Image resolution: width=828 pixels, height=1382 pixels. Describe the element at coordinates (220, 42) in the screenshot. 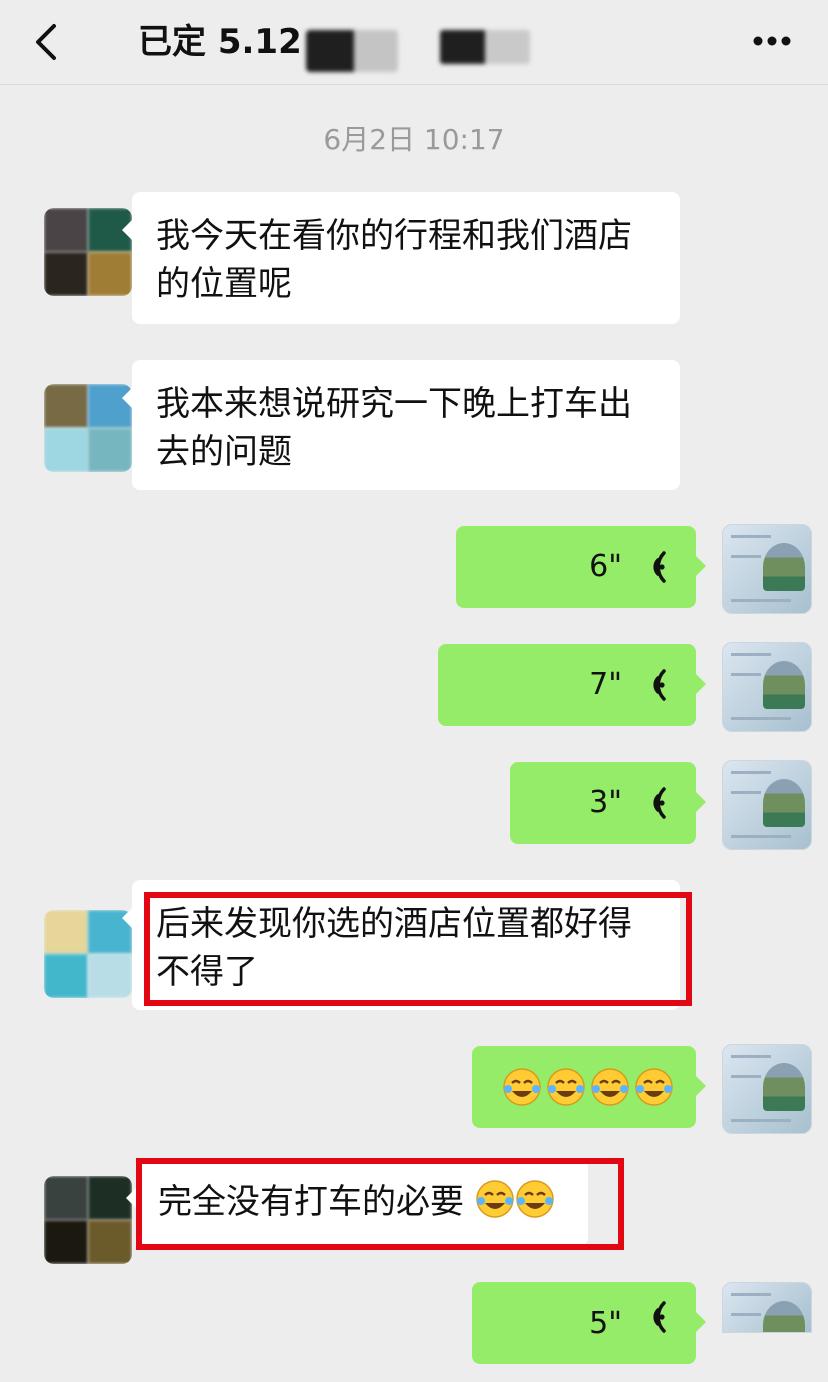

I see `chat-title: 已定 5.12` at that location.